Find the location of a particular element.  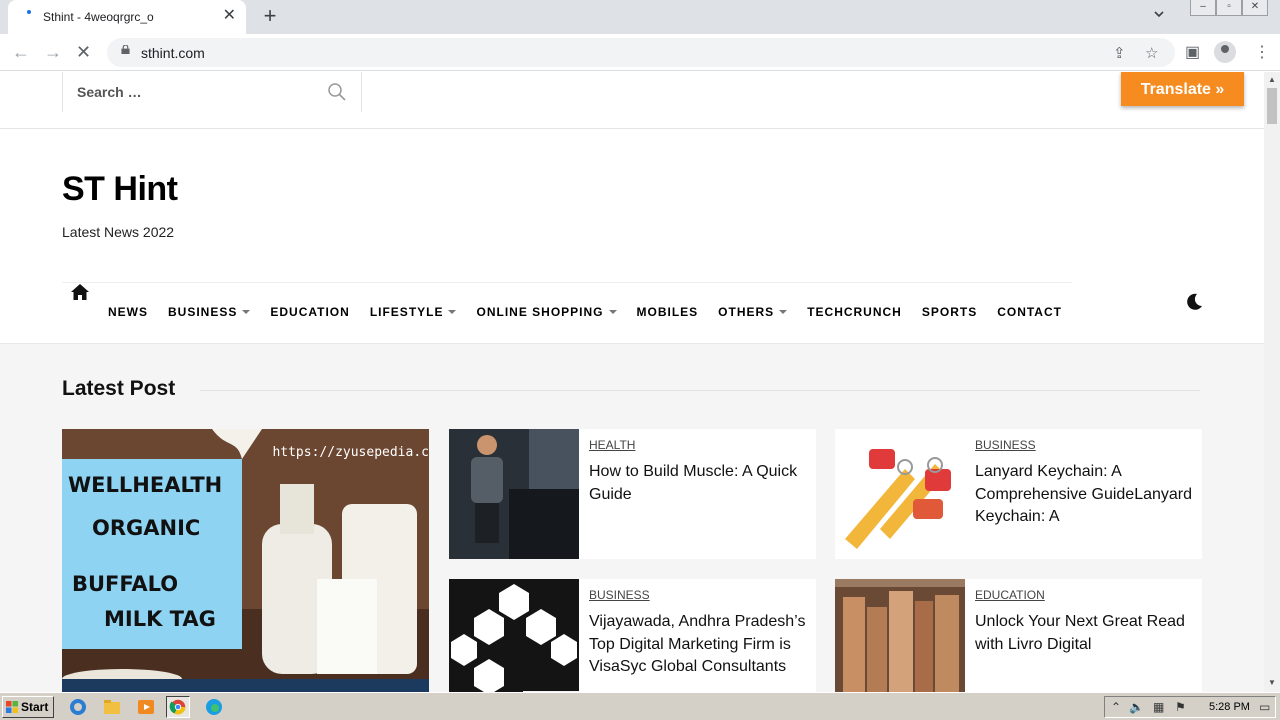

chrome-icon is located at coordinates (178, 707).